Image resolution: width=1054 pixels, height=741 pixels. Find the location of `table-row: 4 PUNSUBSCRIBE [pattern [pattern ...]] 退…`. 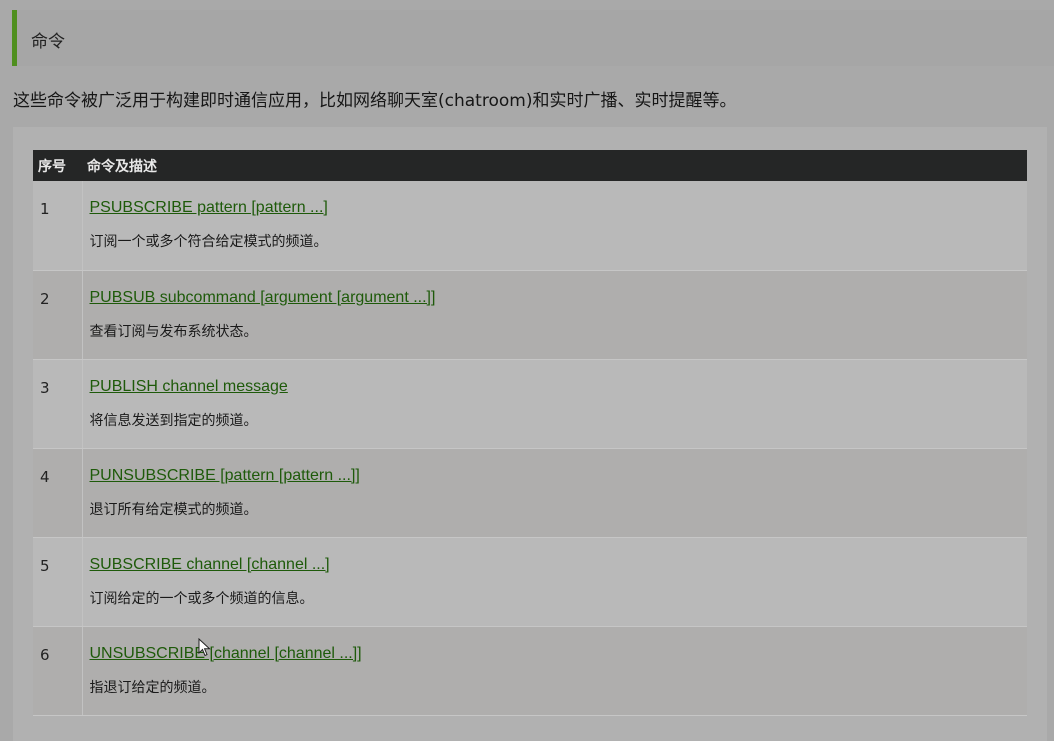

table-row: 4 PUNSUBSCRIBE [pattern [pattern ...]] 退… is located at coordinates (530, 493).